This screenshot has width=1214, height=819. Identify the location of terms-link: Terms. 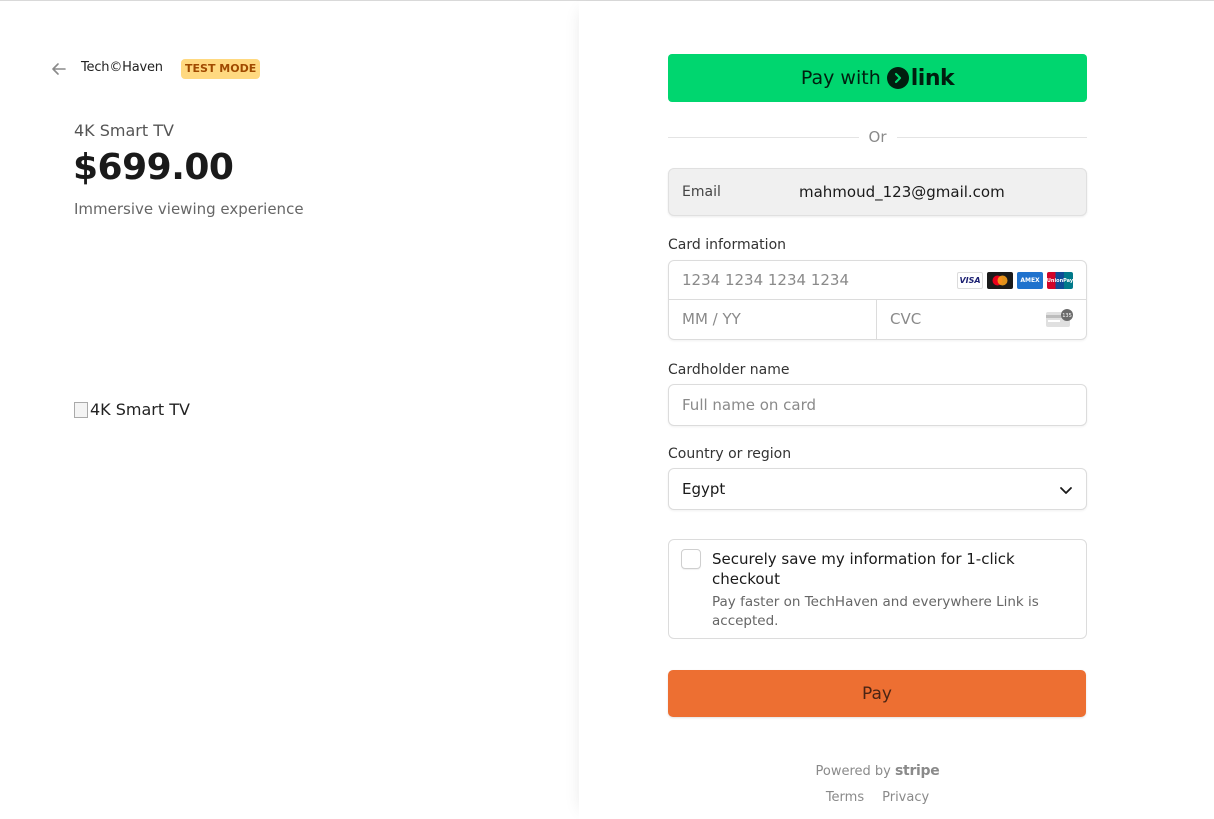
(845, 797).